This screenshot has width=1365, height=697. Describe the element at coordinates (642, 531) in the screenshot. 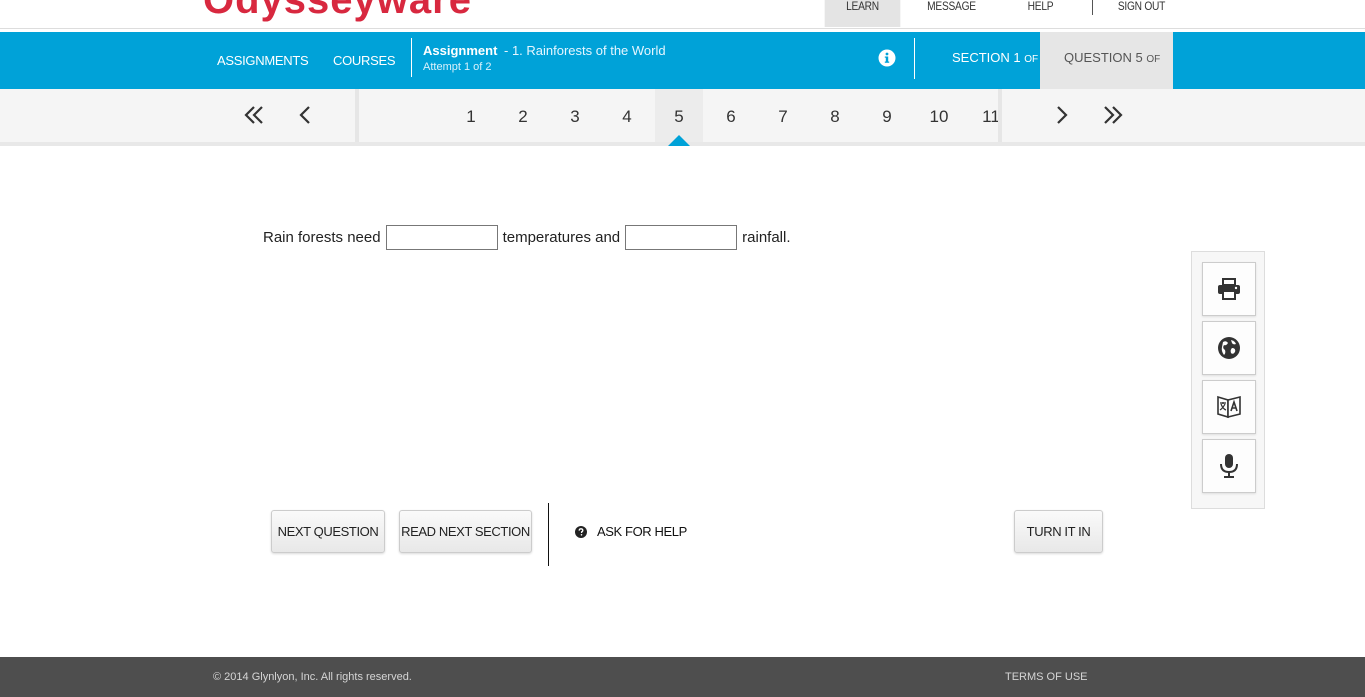

I see `ask-for-help-label: ASK FOR HELP` at that location.